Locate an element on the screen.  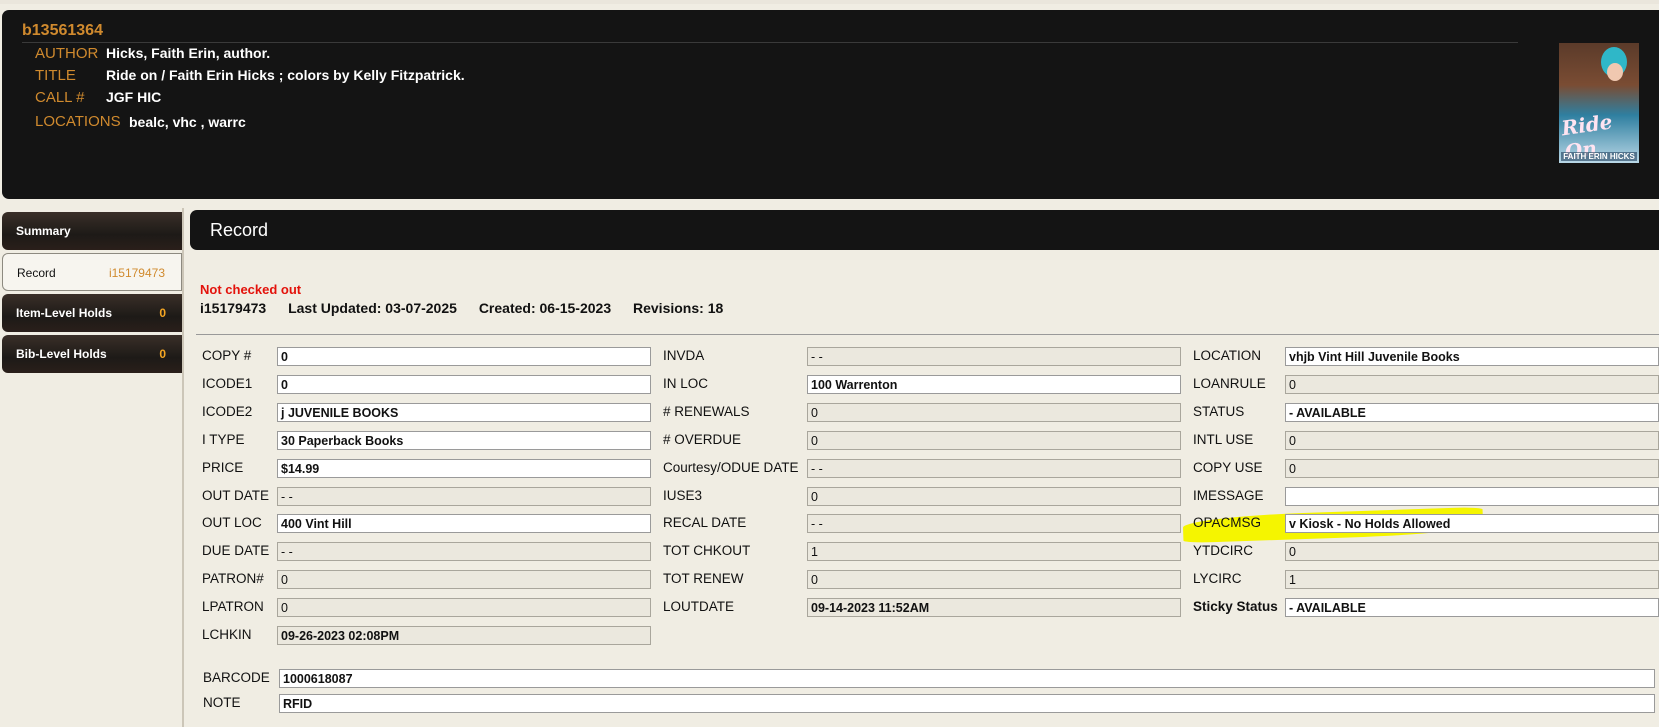
title-row: TITLE is located at coordinates (55, 75).